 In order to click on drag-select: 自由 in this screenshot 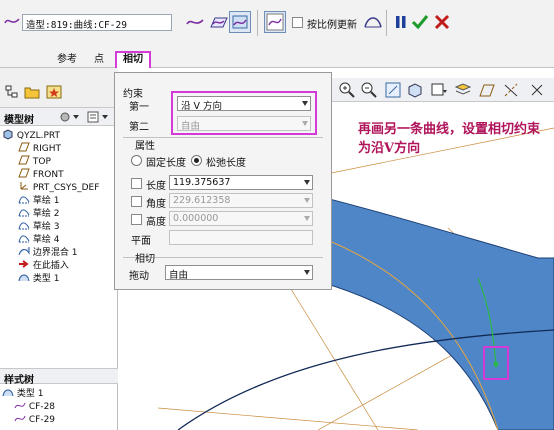, I will do `click(239, 273)`.